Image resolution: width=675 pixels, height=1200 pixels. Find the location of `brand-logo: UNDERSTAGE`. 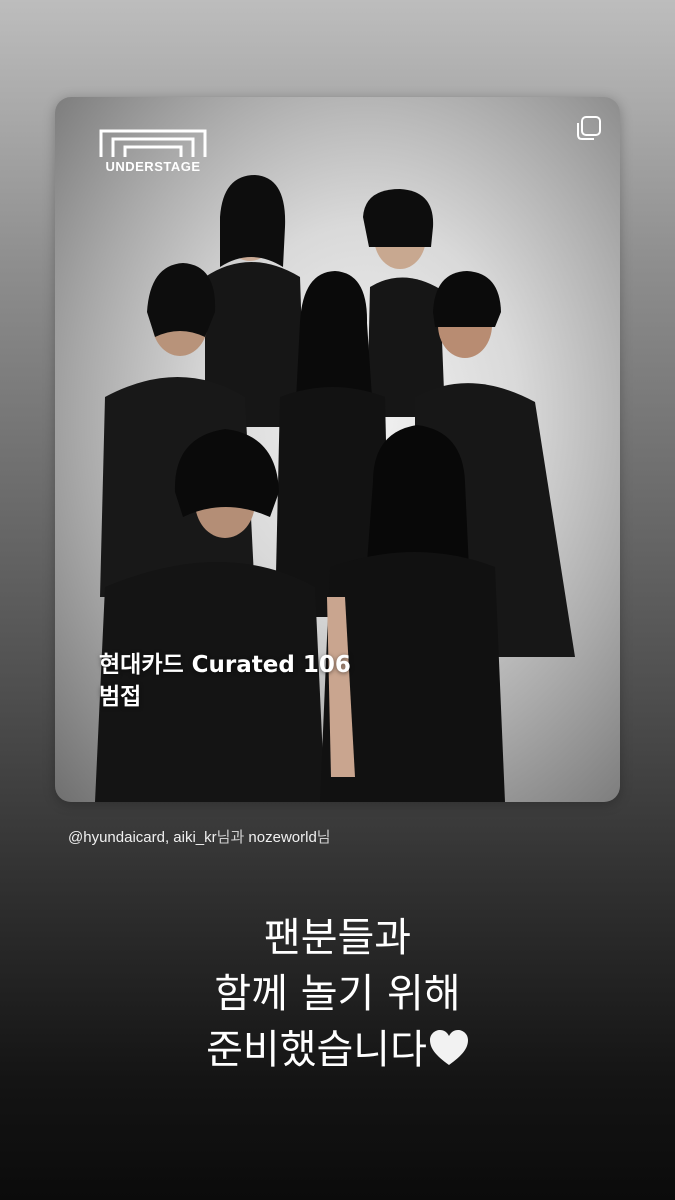

brand-logo: UNDERSTAGE is located at coordinates (153, 152).